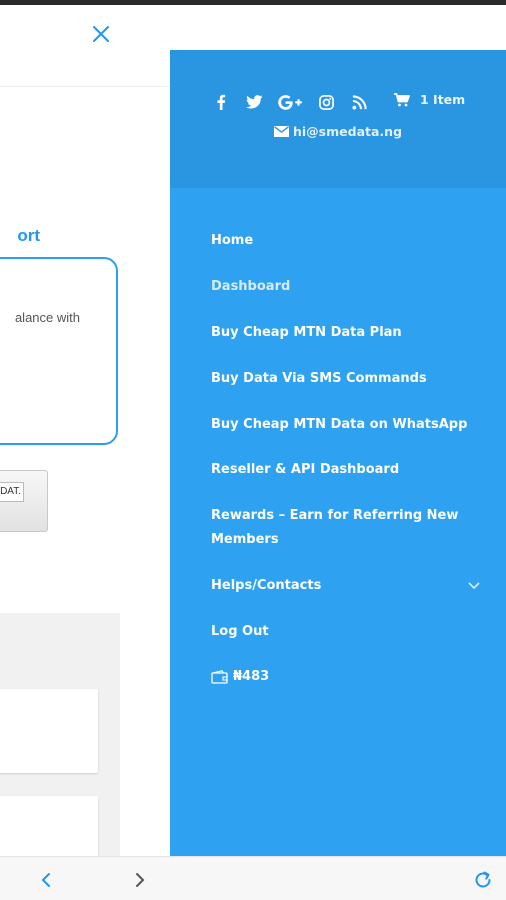 The width and height of the screenshot is (506, 900). I want to click on facebook-icon, so click(221, 102).